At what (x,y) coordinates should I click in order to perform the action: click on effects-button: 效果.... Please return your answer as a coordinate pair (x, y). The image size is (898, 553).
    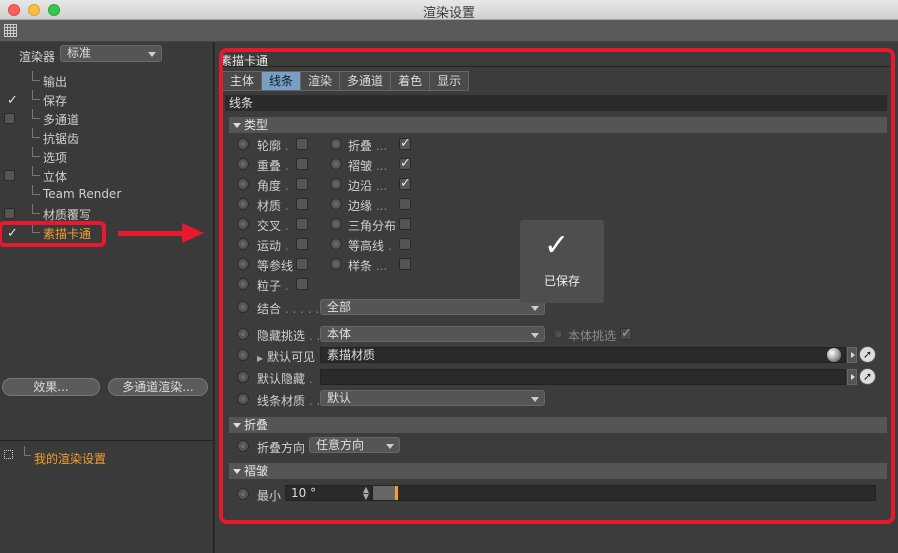
    Looking at the image, I should click on (51, 387).